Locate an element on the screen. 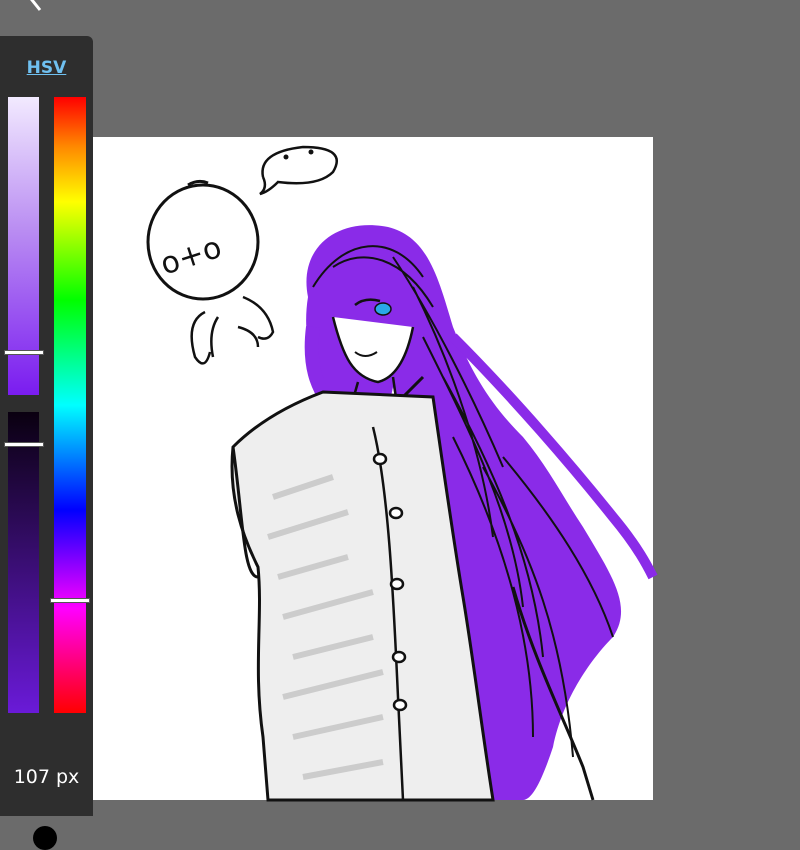 The image size is (800, 850). hue-slider is located at coordinates (70, 405).